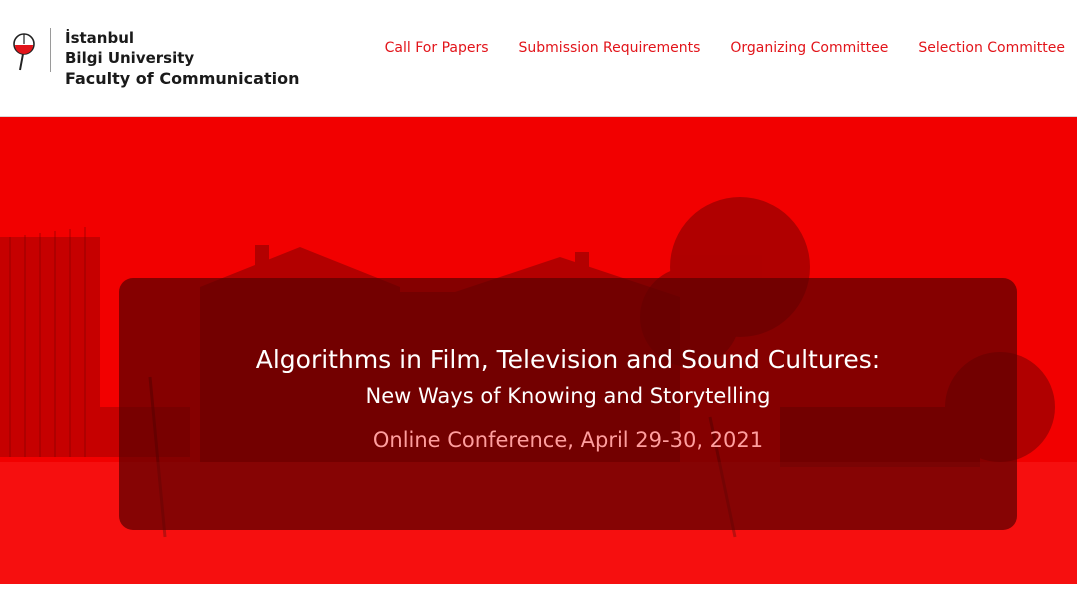 The height and width of the screenshot is (606, 1077). I want to click on logo-line-faculty: Faculty of Communication, so click(182, 78).